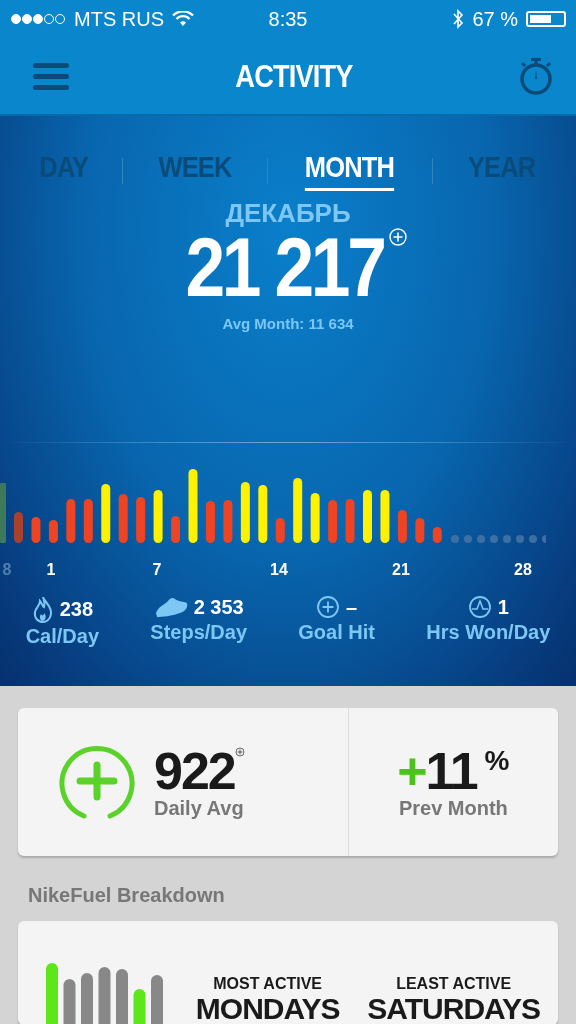 This screenshot has width=576, height=1024. Describe the element at coordinates (170, 607) in the screenshot. I see `shoe-icon` at that location.